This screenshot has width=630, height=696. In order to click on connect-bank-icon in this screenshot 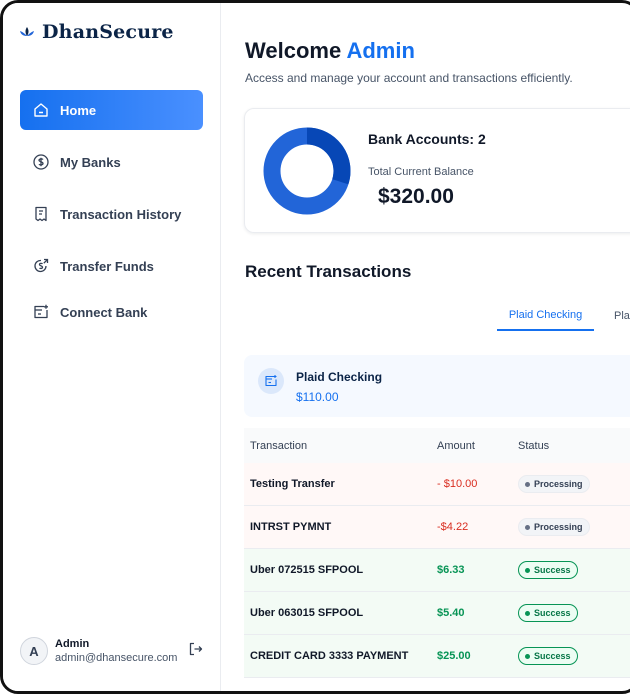, I will do `click(41, 312)`.